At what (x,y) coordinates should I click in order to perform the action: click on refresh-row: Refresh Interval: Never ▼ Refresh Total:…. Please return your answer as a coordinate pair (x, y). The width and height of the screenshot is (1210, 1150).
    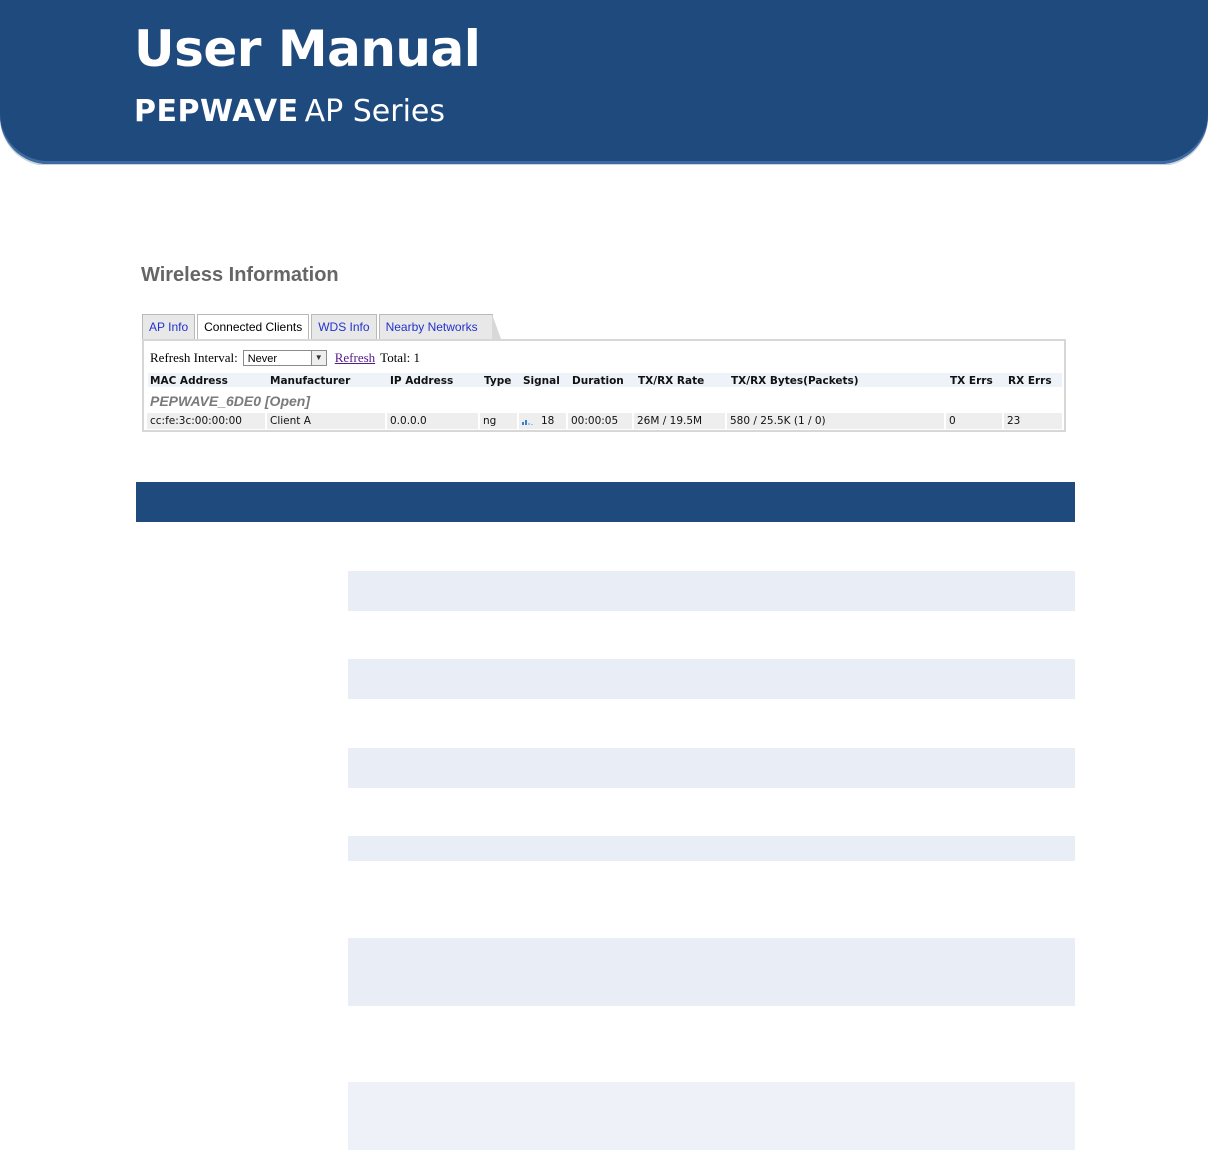
    Looking at the image, I should click on (285, 358).